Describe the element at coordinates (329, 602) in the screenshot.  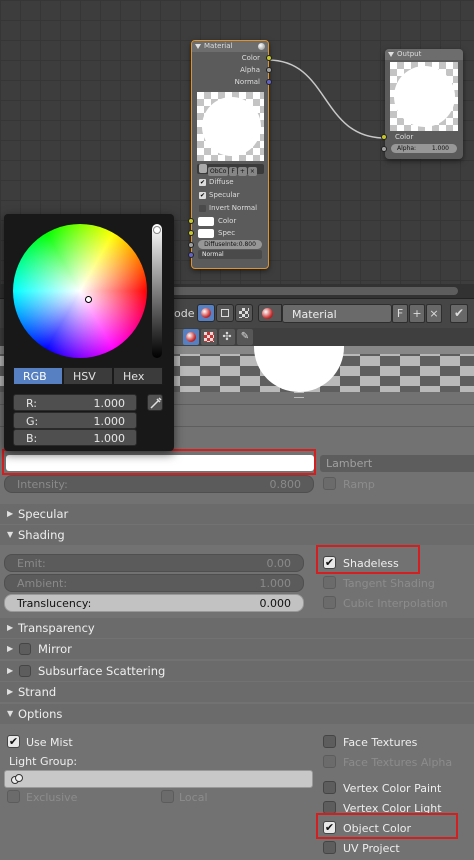
I see `cubic-interpolation-checkbox` at that location.